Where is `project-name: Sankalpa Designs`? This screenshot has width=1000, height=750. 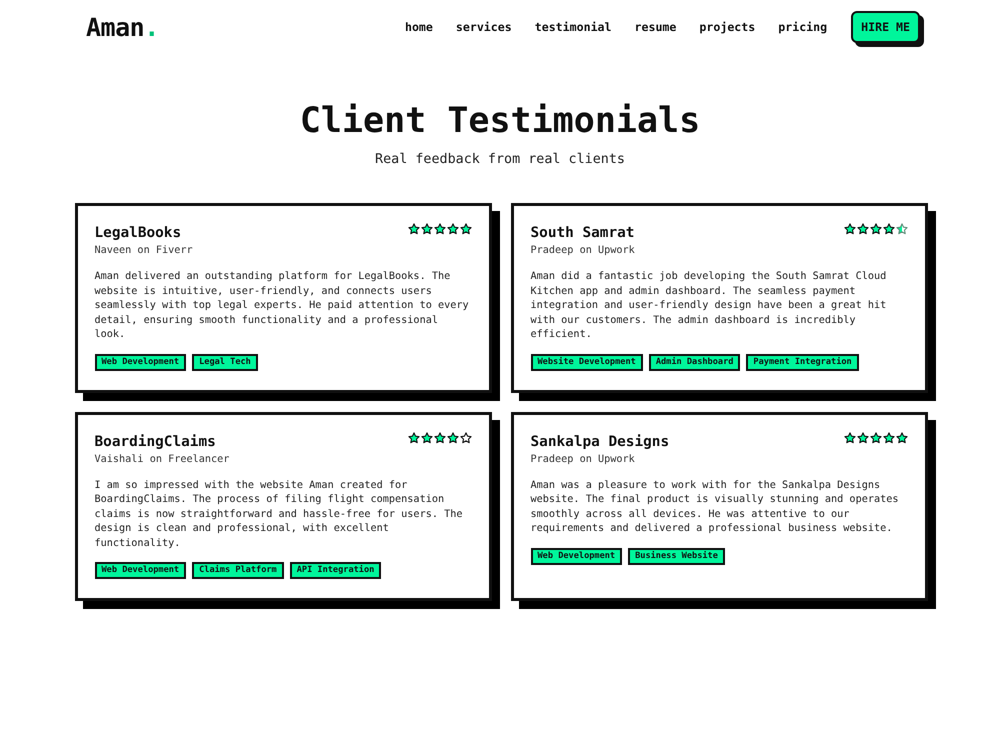
project-name: Sankalpa Designs is located at coordinates (600, 441).